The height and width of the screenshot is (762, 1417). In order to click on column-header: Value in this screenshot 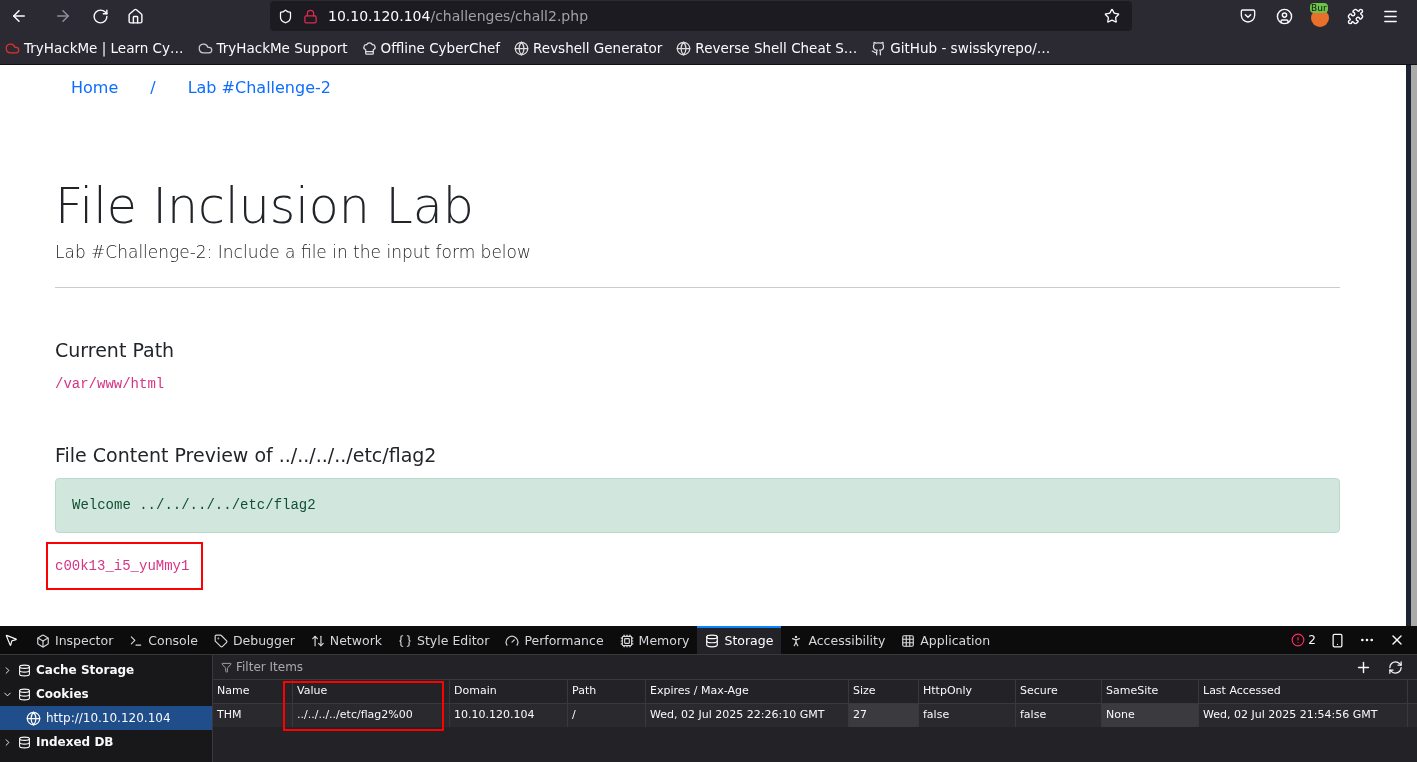, I will do `click(371, 691)`.